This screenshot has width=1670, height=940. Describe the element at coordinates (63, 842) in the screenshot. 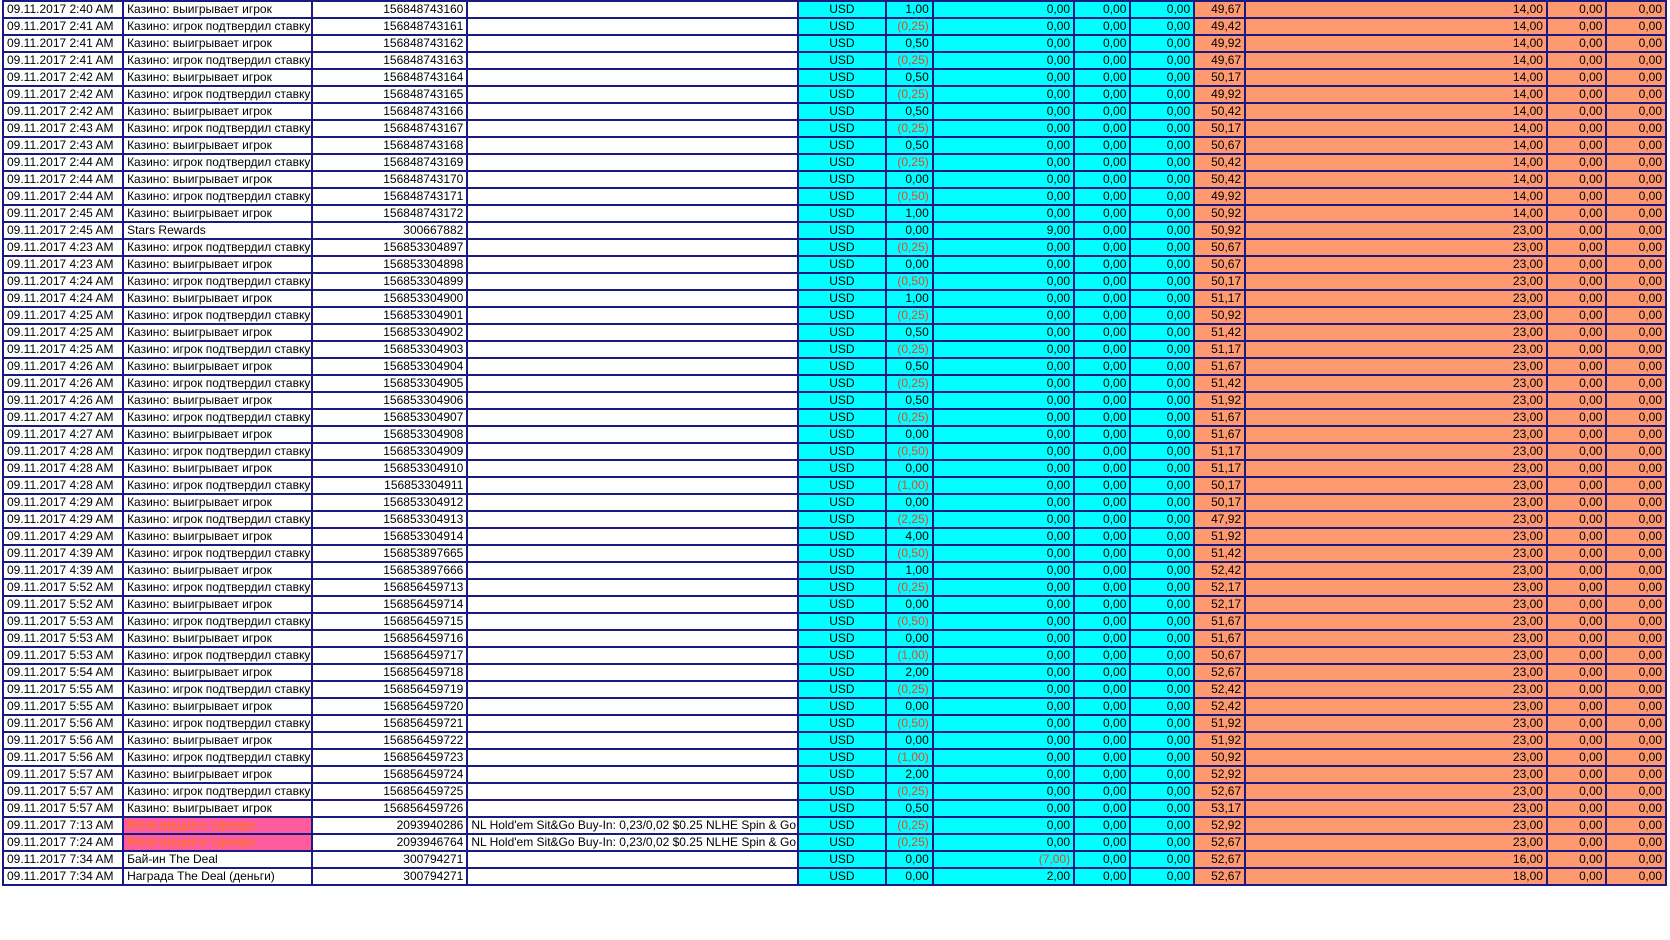

I see `date-cell: 09.11.2017 7:24 AM` at that location.